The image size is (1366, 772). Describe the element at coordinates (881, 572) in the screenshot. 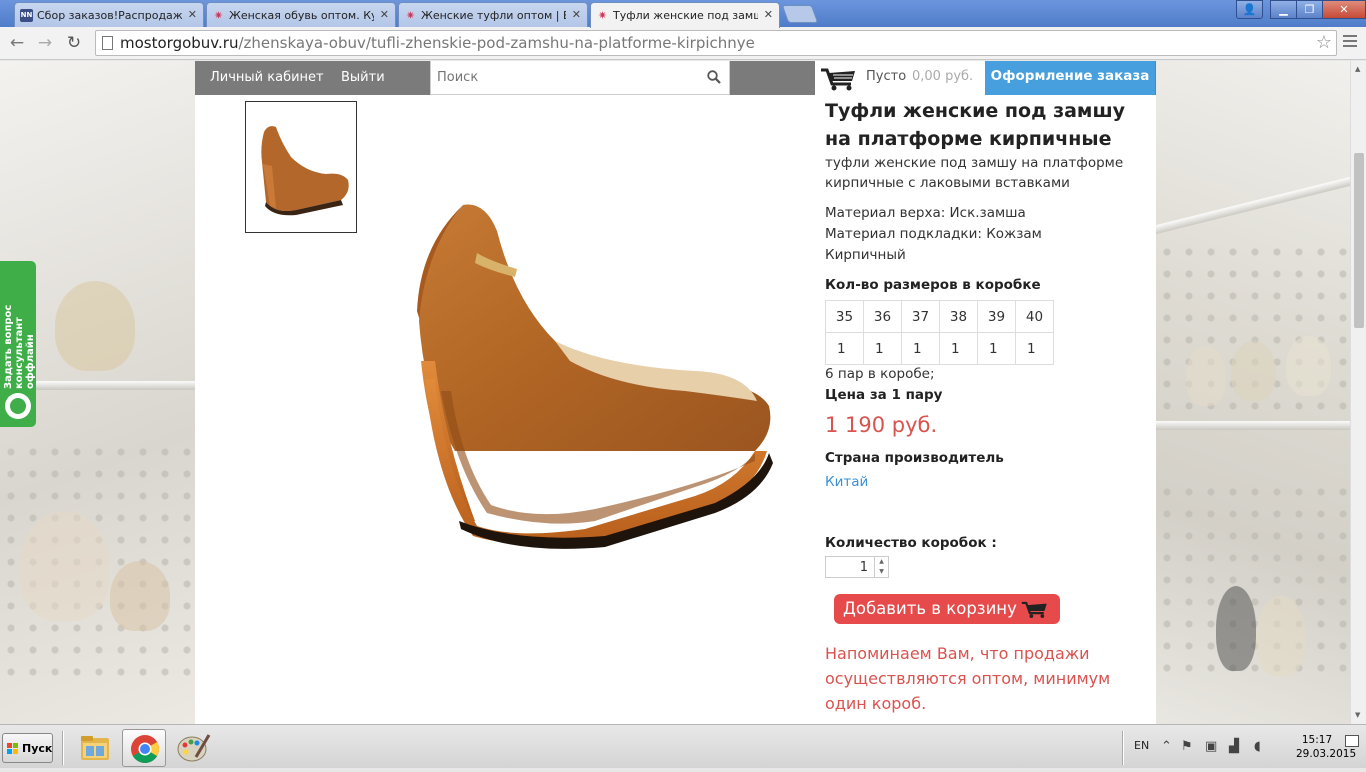

I see `spin-down-icon: ▼` at that location.